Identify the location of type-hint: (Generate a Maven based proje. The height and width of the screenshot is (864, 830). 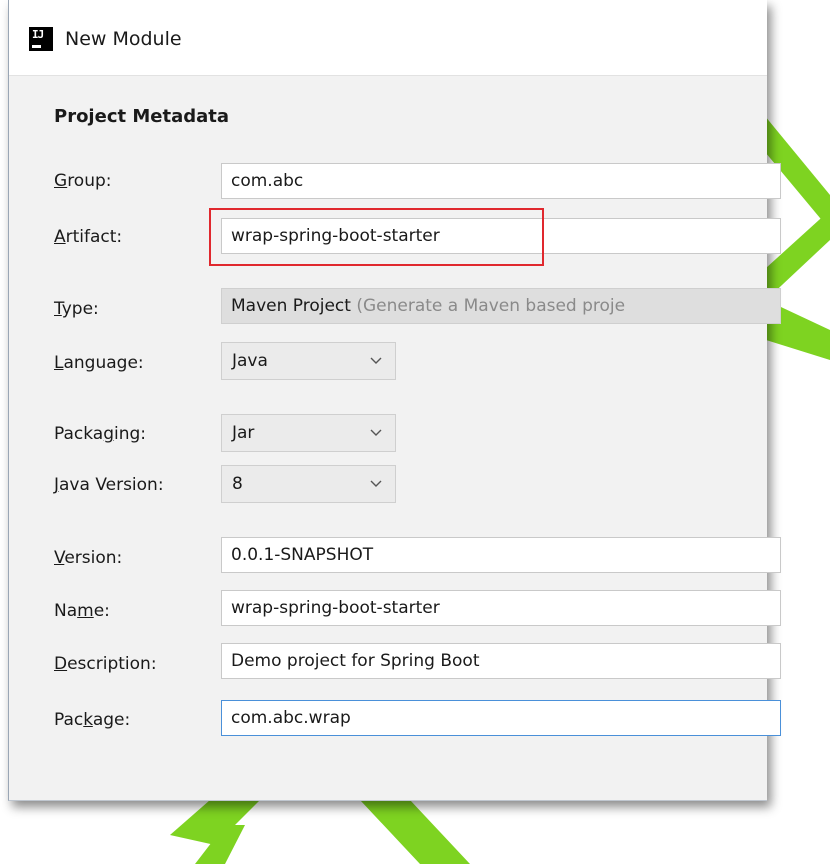
(491, 306).